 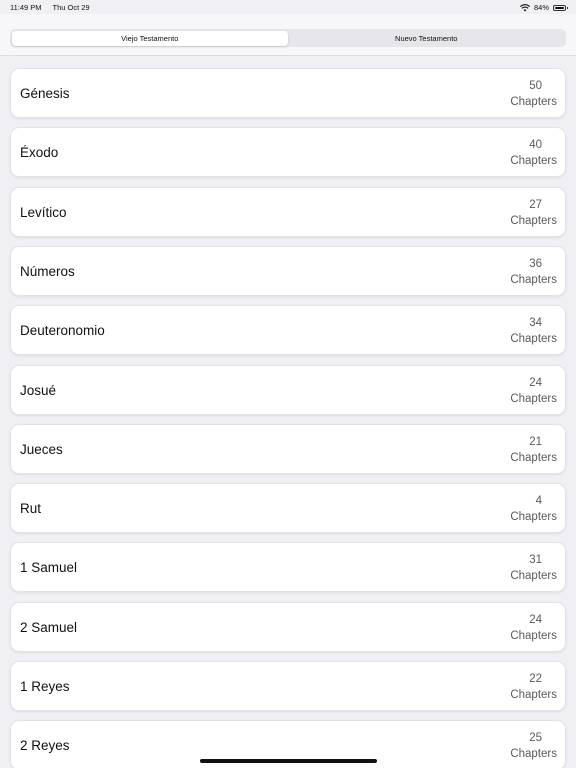 What do you see at coordinates (288, 211) in the screenshot?
I see `book-row: Levítico 27 Chapters` at bounding box center [288, 211].